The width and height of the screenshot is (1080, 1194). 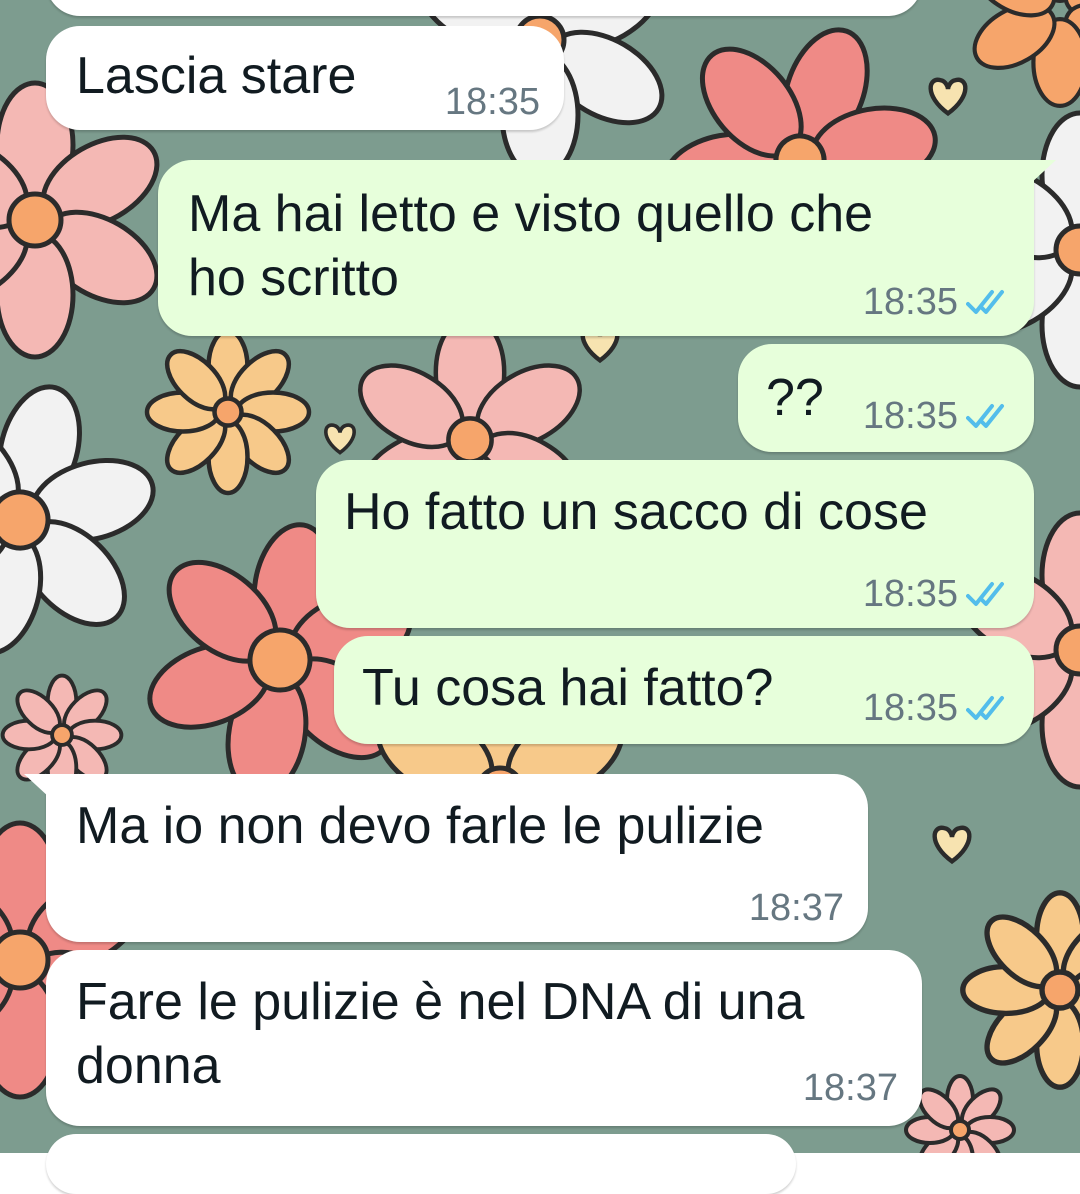 What do you see at coordinates (421, 1164) in the screenshot?
I see `message-bubble-partial-bottom` at bounding box center [421, 1164].